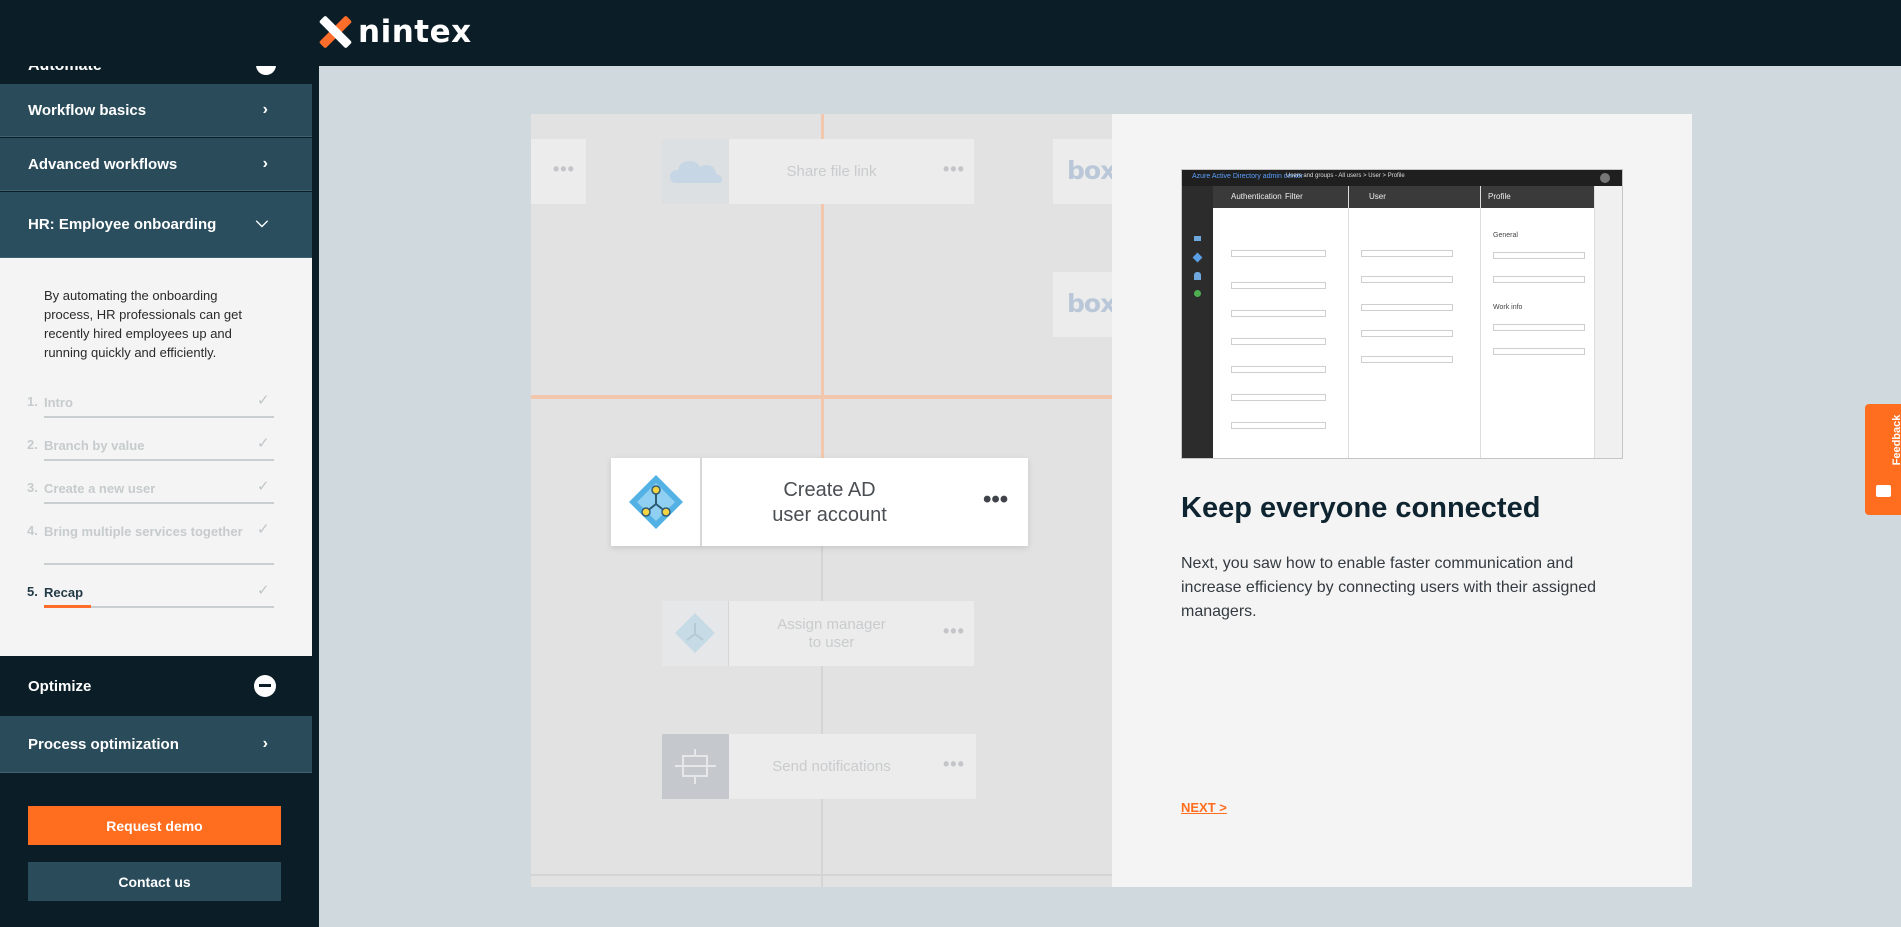 The height and width of the screenshot is (927, 1901). I want to click on nintex-x-icon, so click(335, 32).